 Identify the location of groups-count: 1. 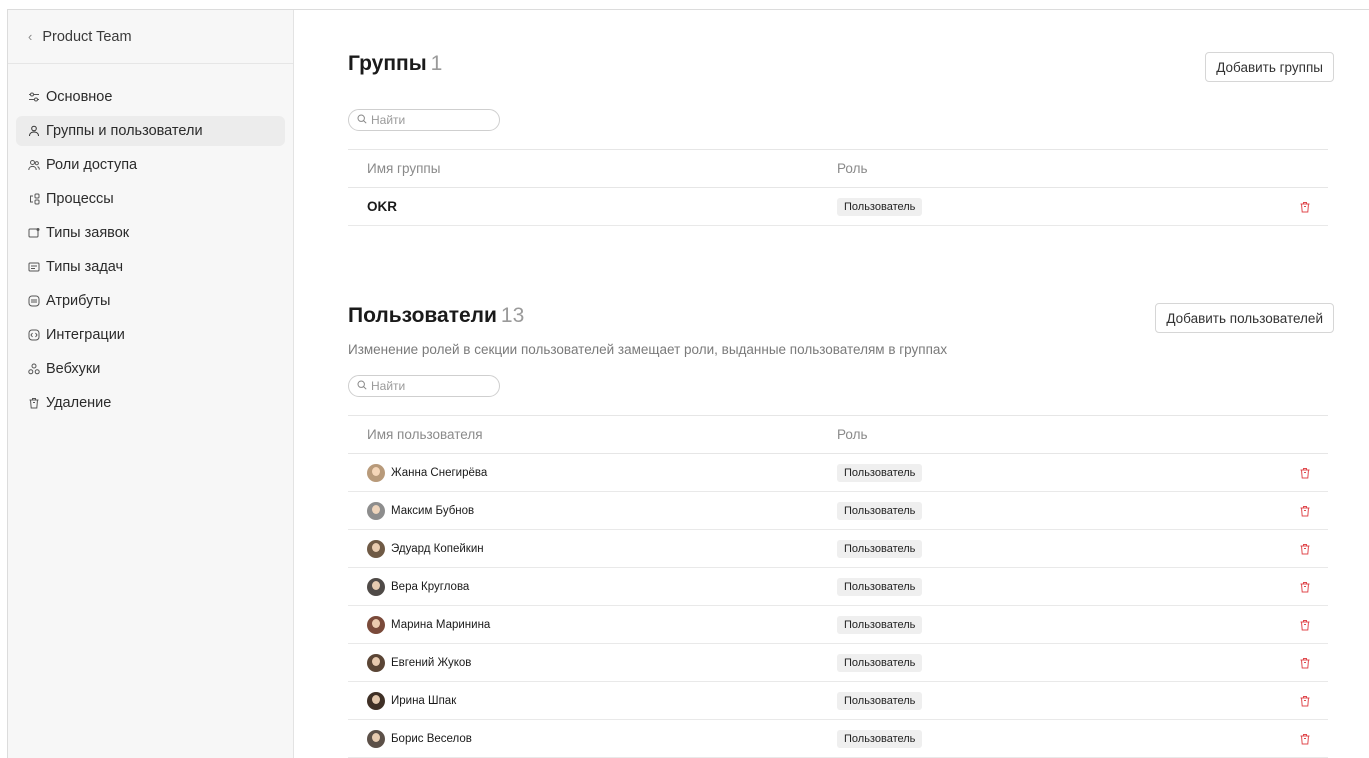
(436, 63).